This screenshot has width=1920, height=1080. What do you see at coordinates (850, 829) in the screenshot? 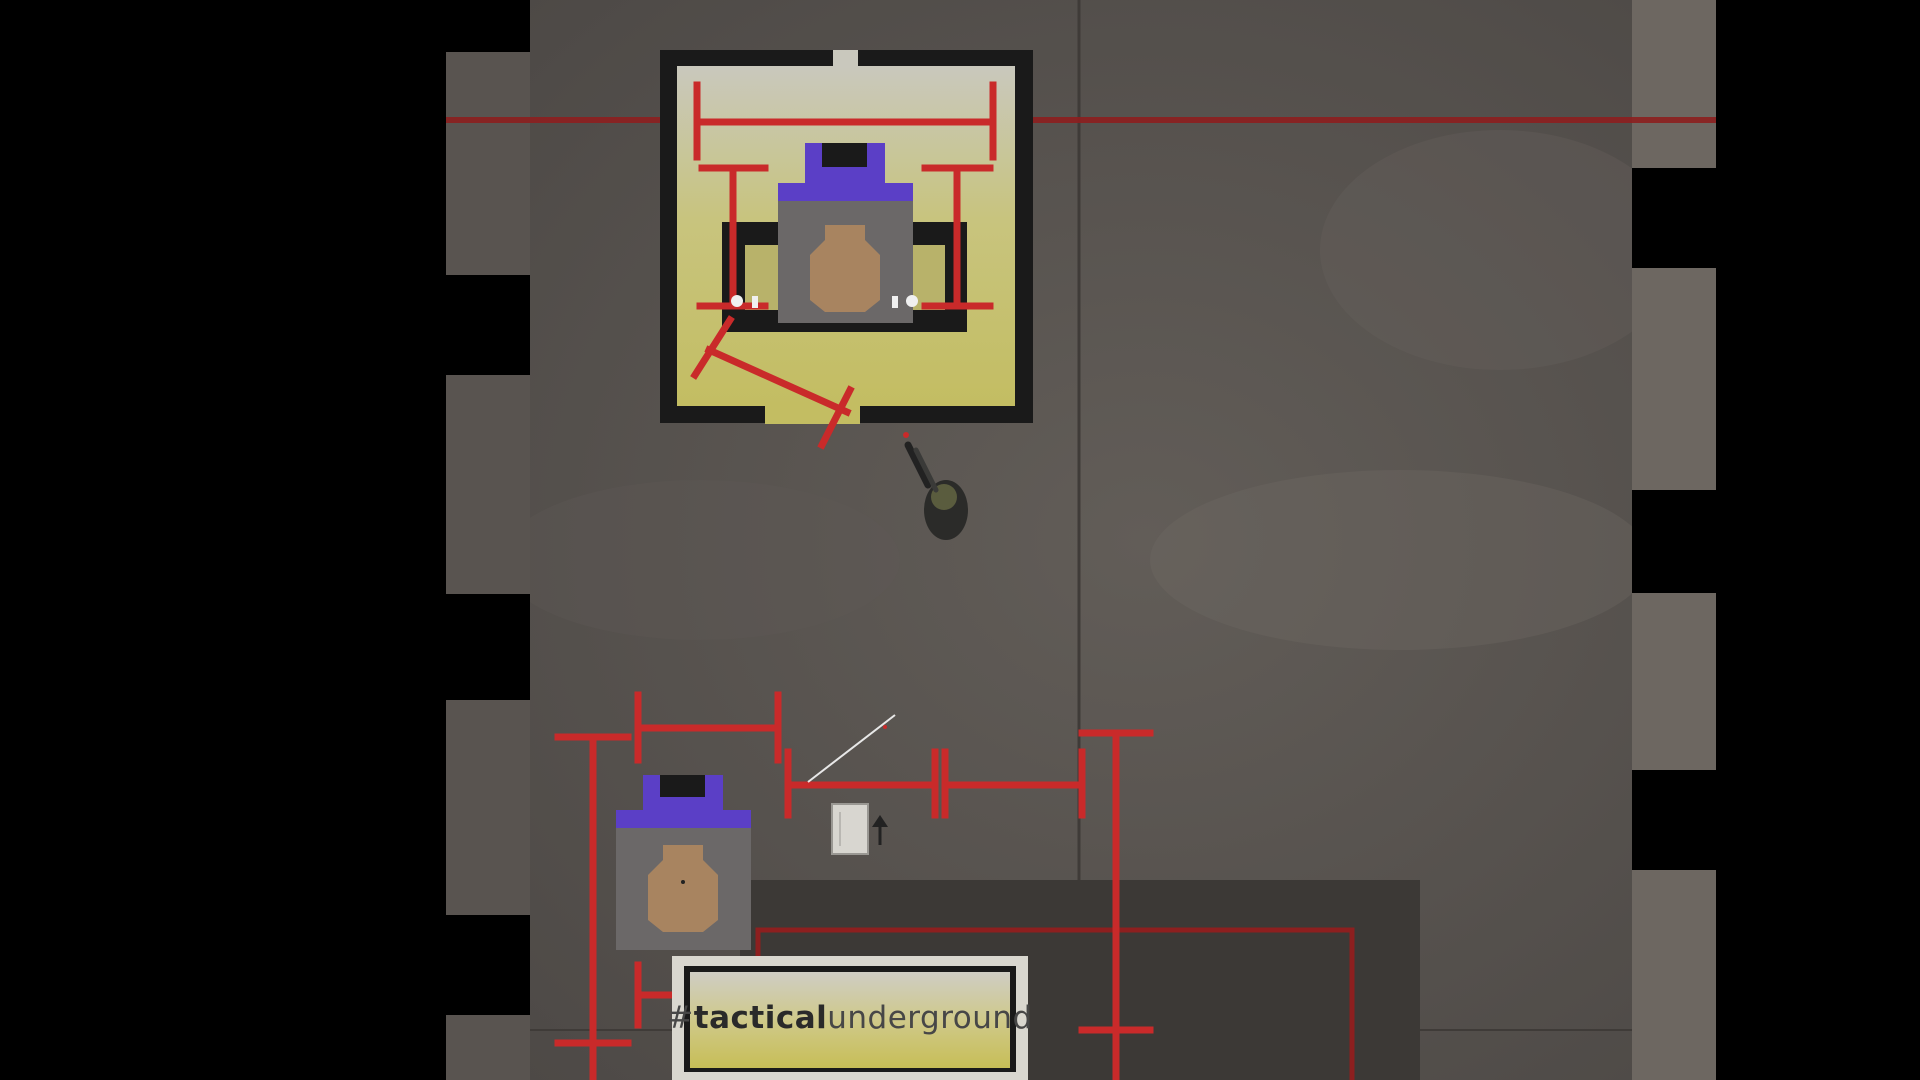
I see `door-icon` at bounding box center [850, 829].